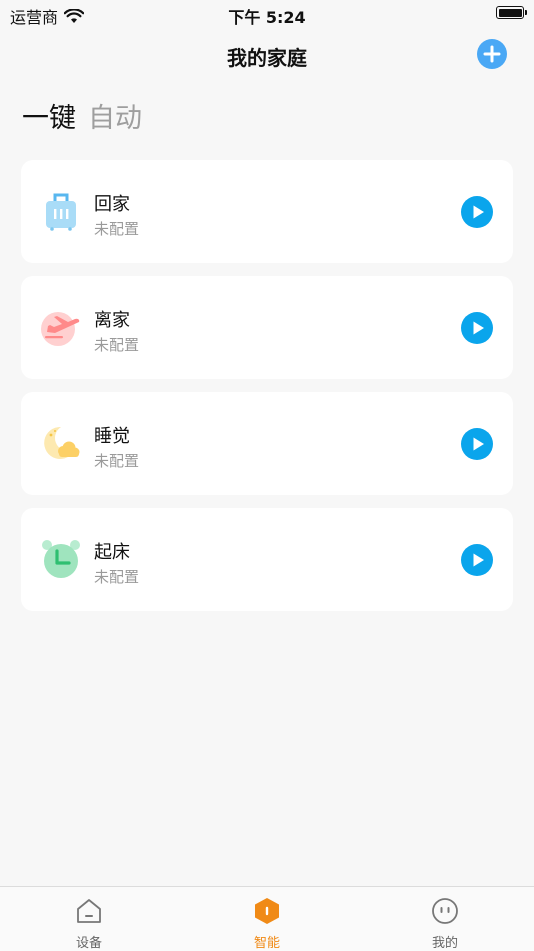 This screenshot has height=951, width=534. I want to click on bottom-tab-bar: 设备 智能 我的, so click(267, 918).